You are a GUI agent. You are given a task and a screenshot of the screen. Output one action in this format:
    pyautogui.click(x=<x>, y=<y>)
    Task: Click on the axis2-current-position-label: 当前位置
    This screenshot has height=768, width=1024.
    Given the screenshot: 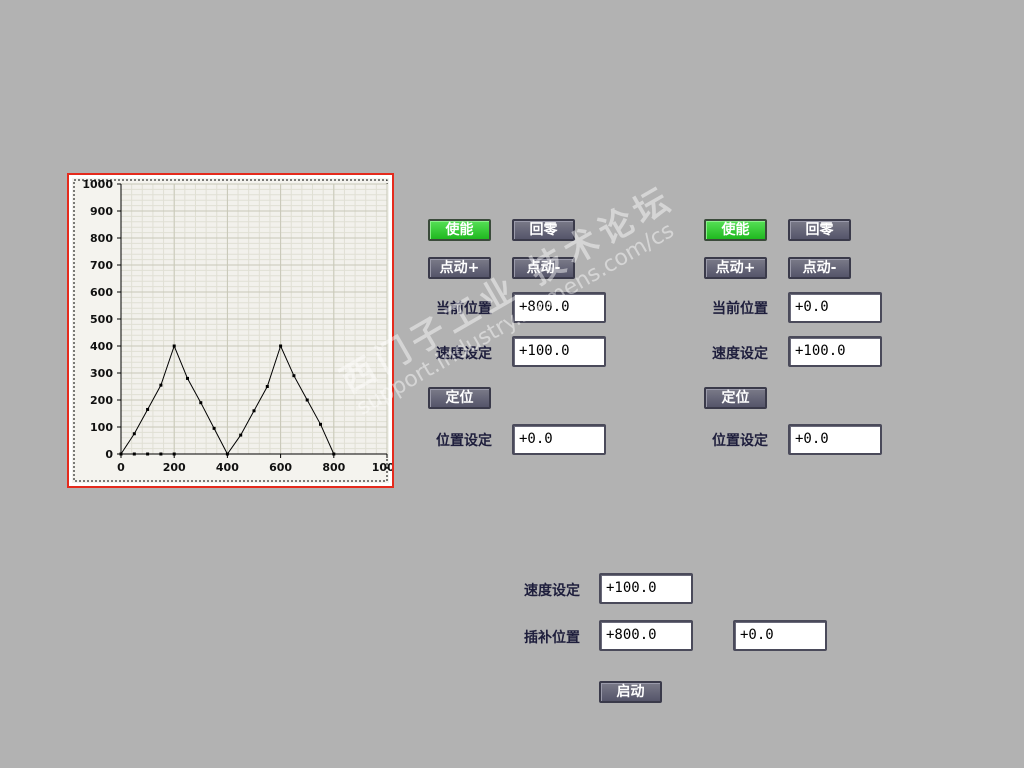 What is the action you would take?
    pyautogui.click(x=740, y=309)
    